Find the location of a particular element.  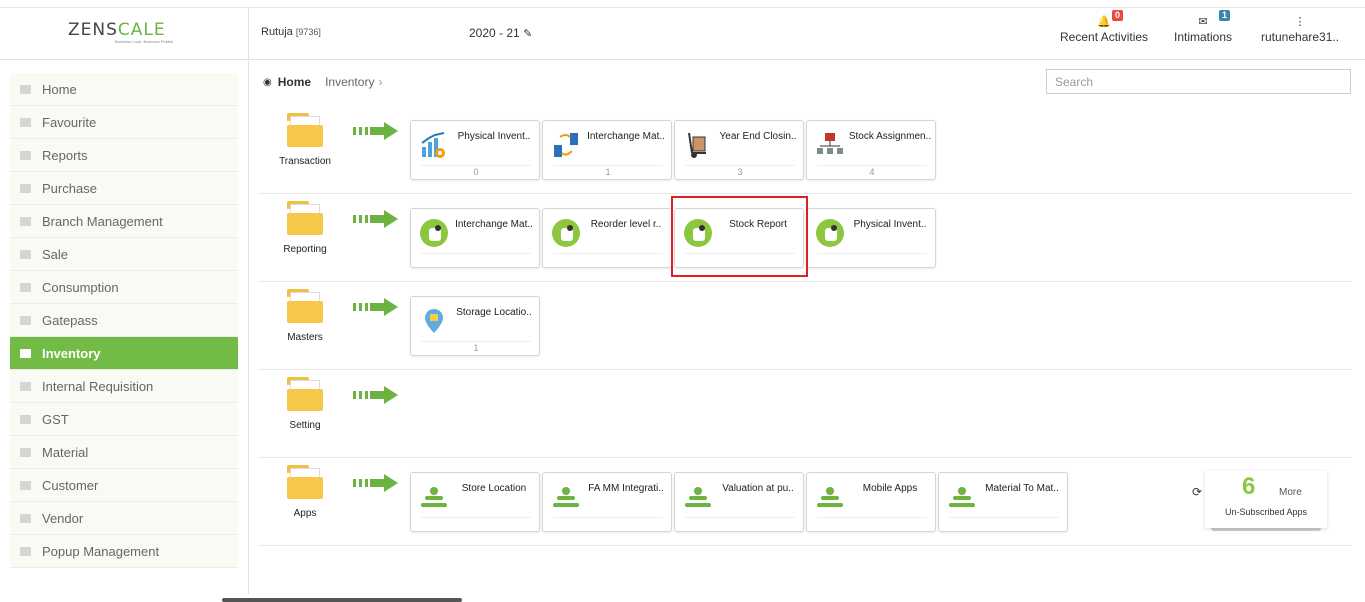

tile-app-valuation: Valuation at pu.. is located at coordinates (739, 502).